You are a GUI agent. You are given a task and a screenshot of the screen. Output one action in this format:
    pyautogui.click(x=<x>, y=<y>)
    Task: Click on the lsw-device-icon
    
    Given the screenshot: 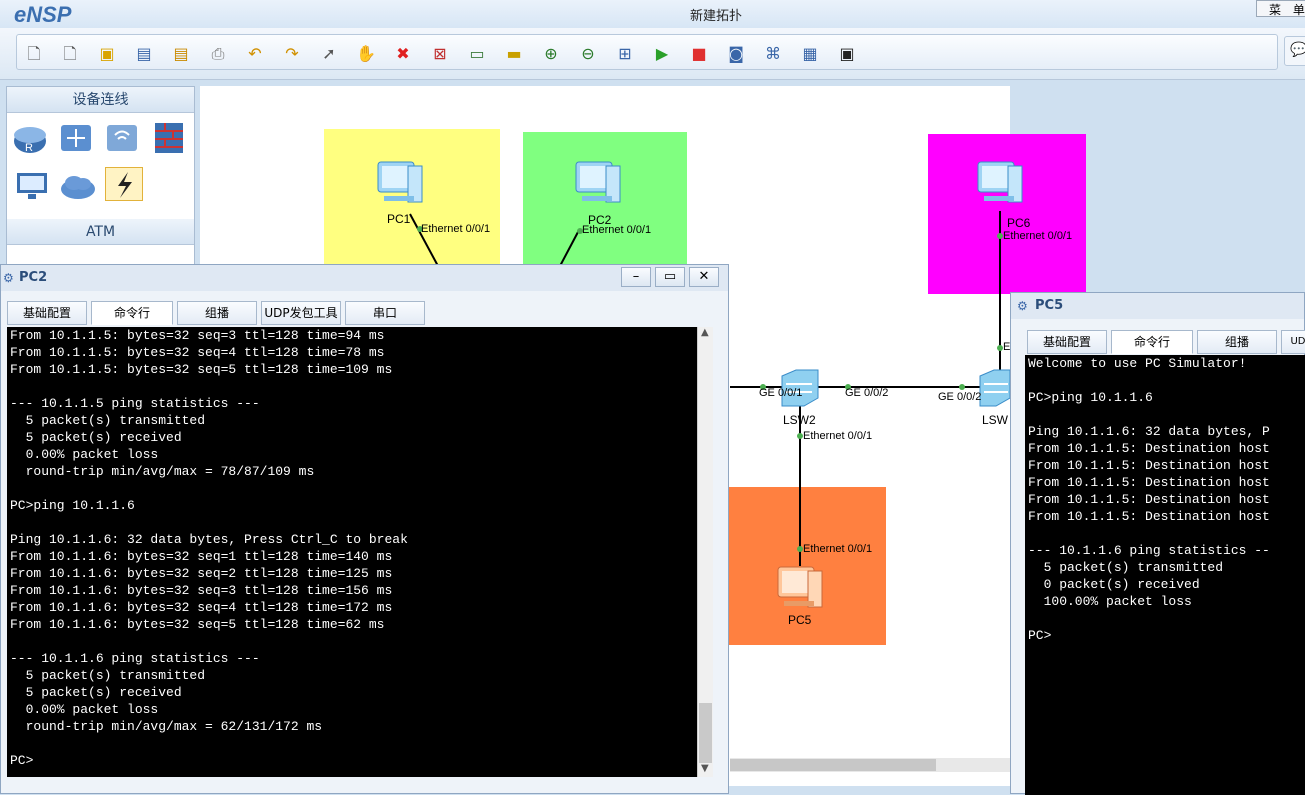 What is the action you would take?
    pyautogui.click(x=993, y=388)
    